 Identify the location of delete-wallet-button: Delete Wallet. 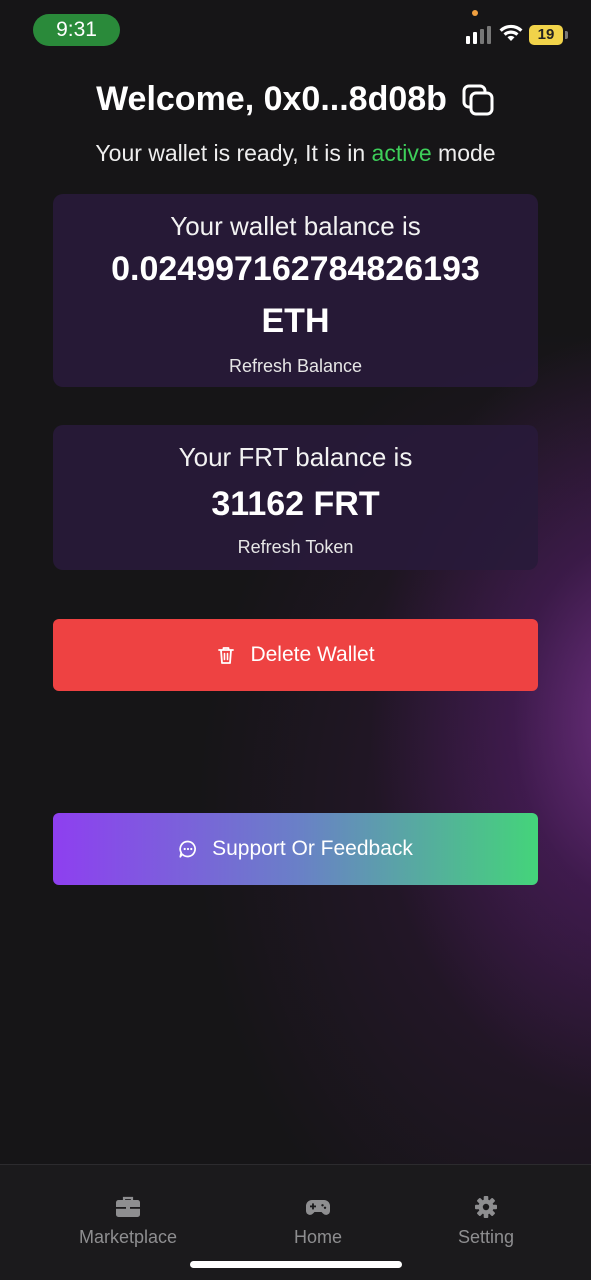
(295, 655).